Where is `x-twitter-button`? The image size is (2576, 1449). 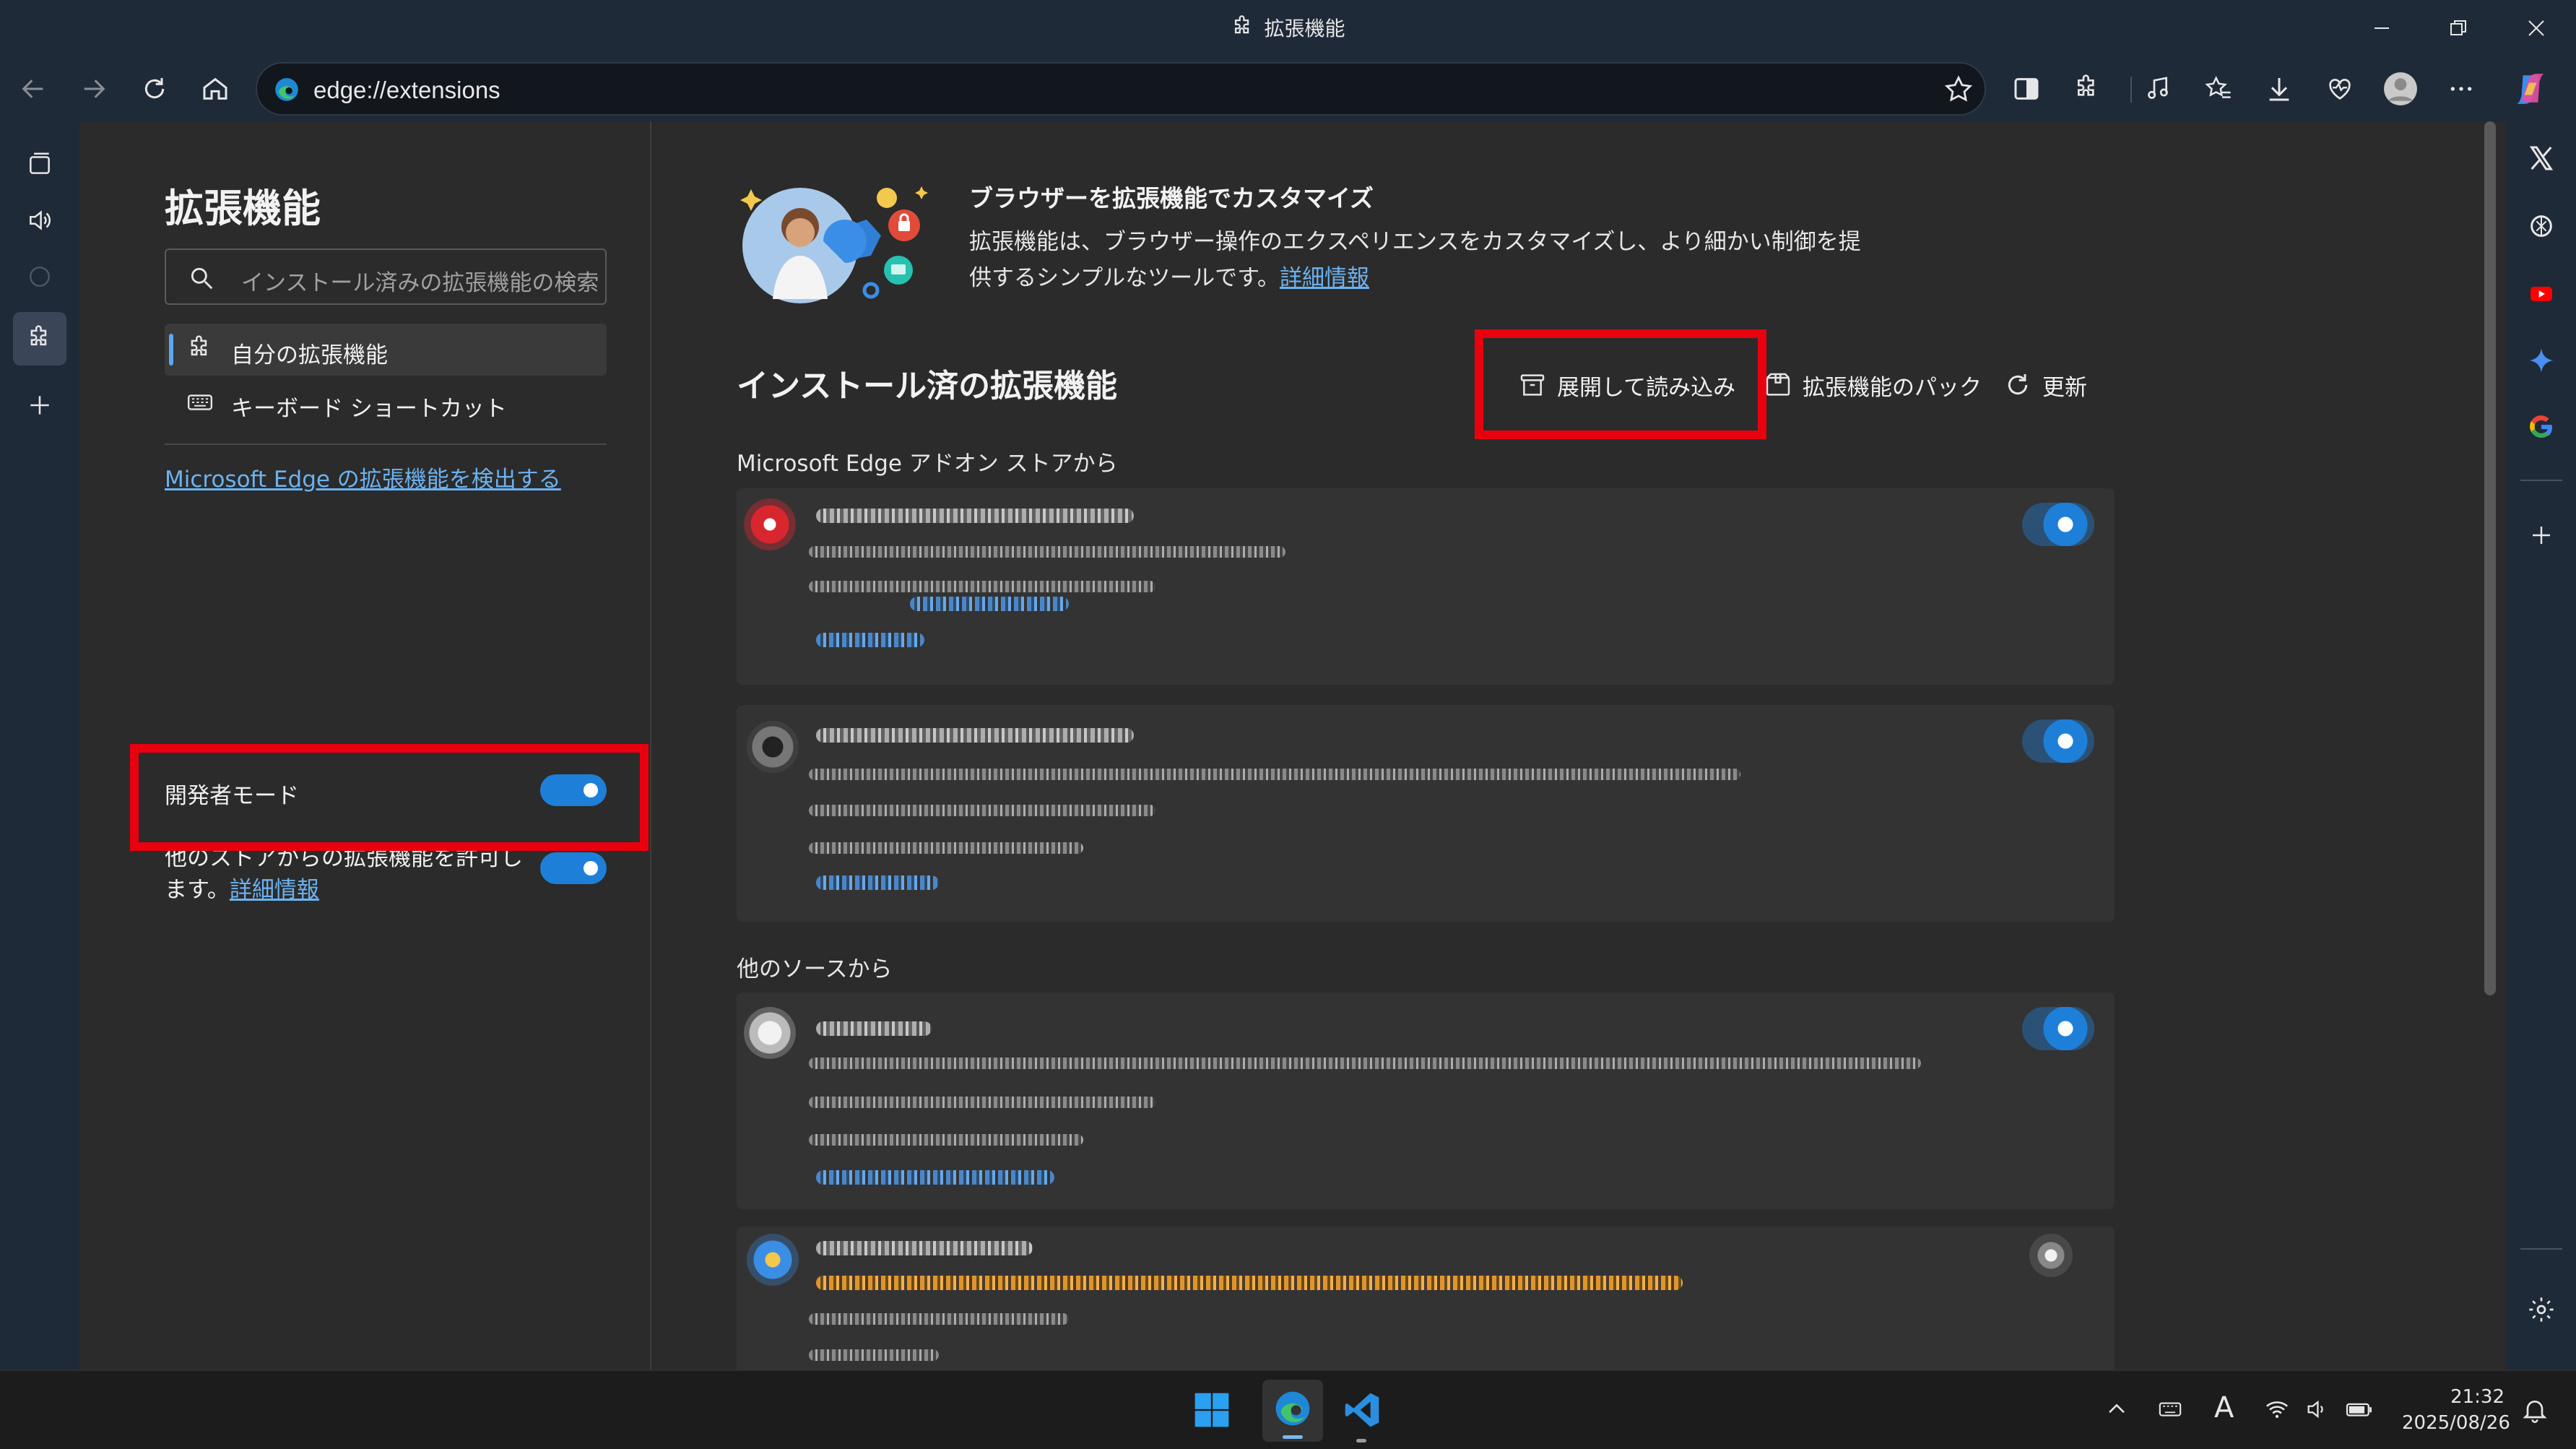
x-twitter-button is located at coordinates (2541, 158).